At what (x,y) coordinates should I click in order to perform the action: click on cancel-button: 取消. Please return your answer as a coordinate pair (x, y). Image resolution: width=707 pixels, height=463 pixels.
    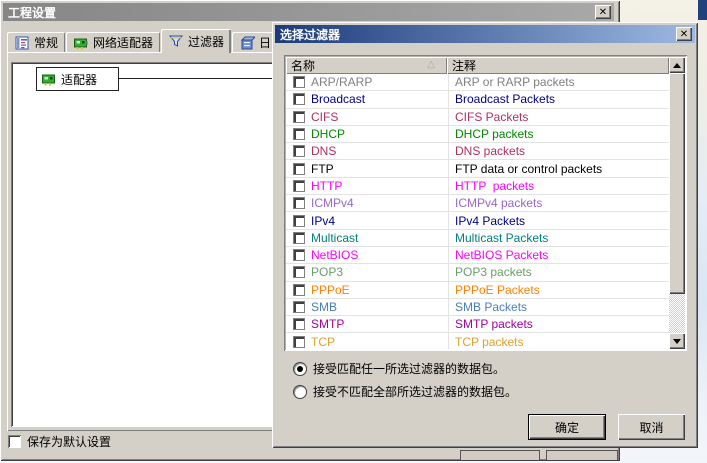
    Looking at the image, I should click on (651, 427).